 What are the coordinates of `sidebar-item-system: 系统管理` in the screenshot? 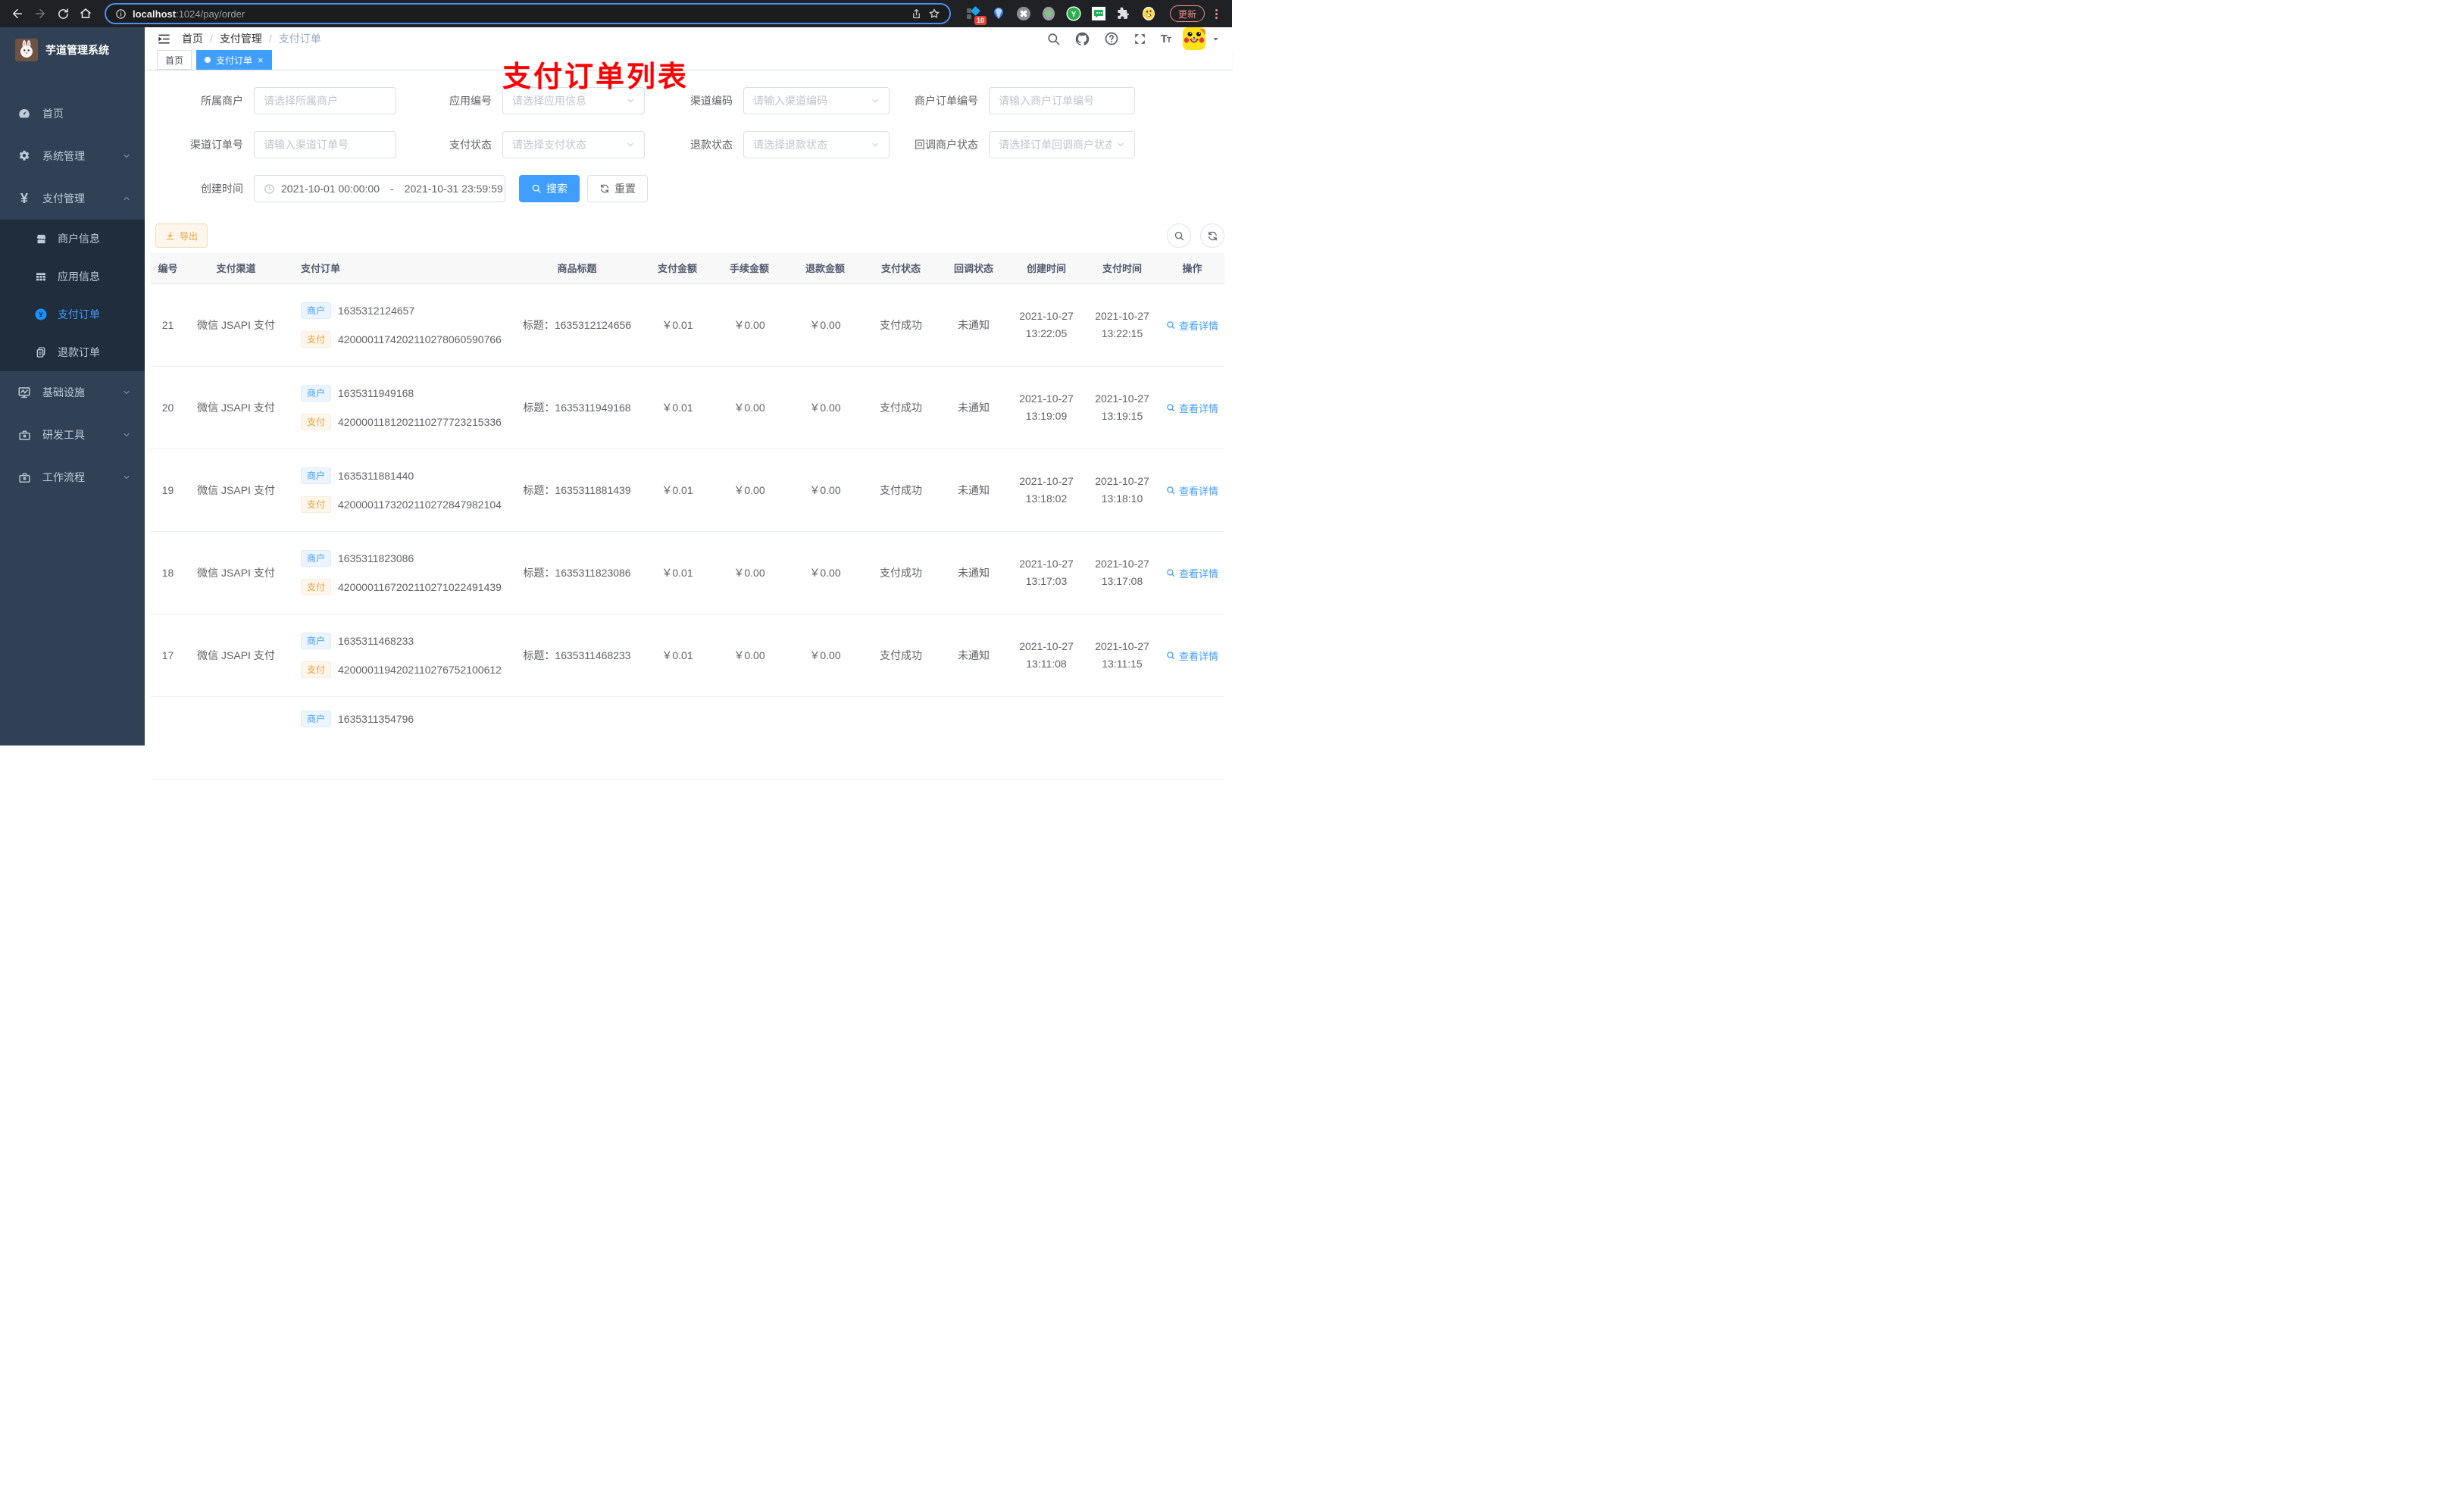 It's located at (72, 156).